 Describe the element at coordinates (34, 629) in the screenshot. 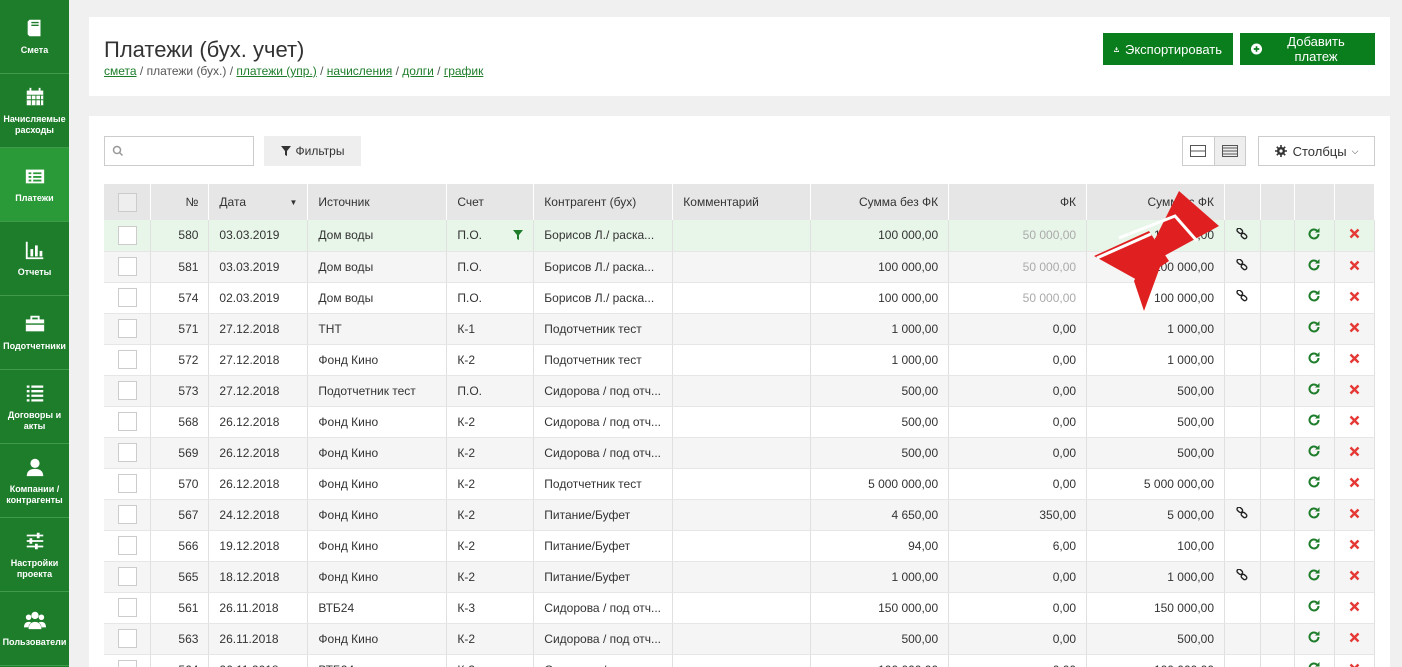

I see `sidebar-item-users: Пользователи` at that location.